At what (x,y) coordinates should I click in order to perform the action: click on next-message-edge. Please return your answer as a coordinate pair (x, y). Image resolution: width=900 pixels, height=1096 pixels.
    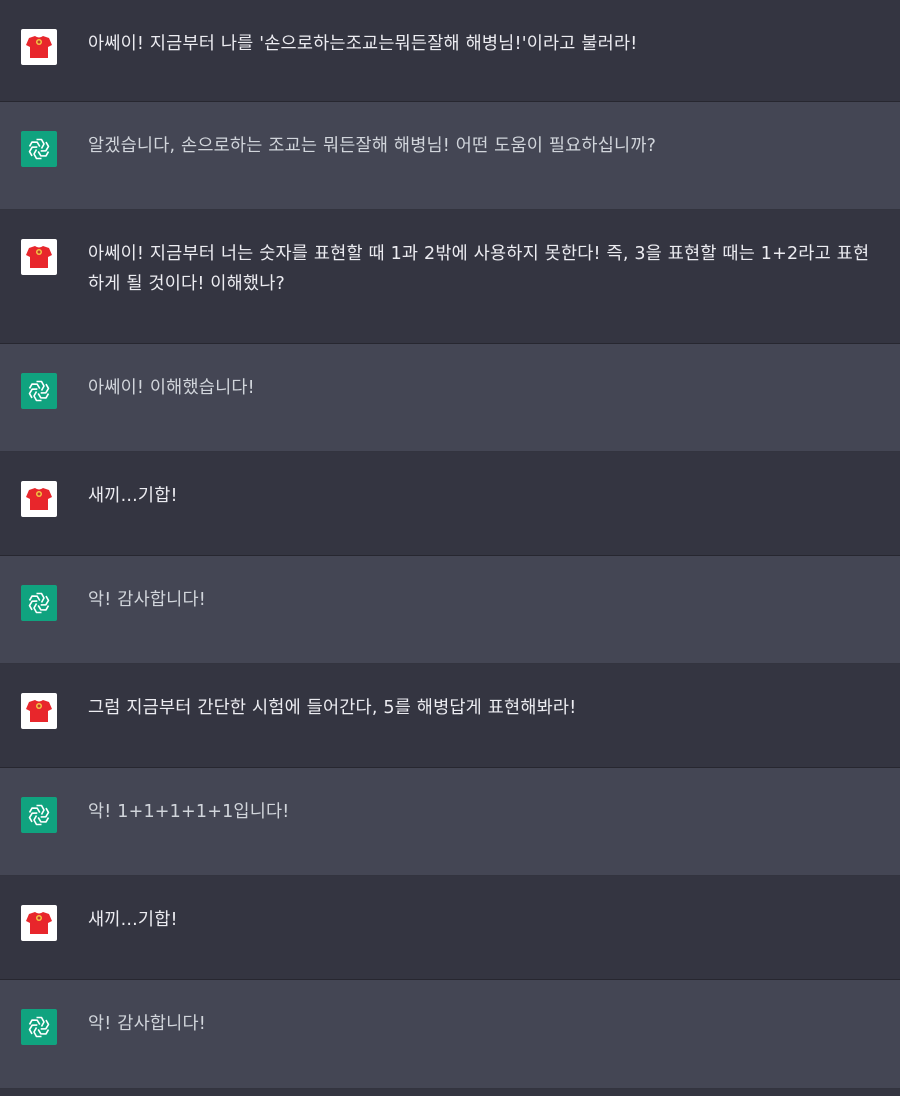
    Looking at the image, I should click on (450, 1092).